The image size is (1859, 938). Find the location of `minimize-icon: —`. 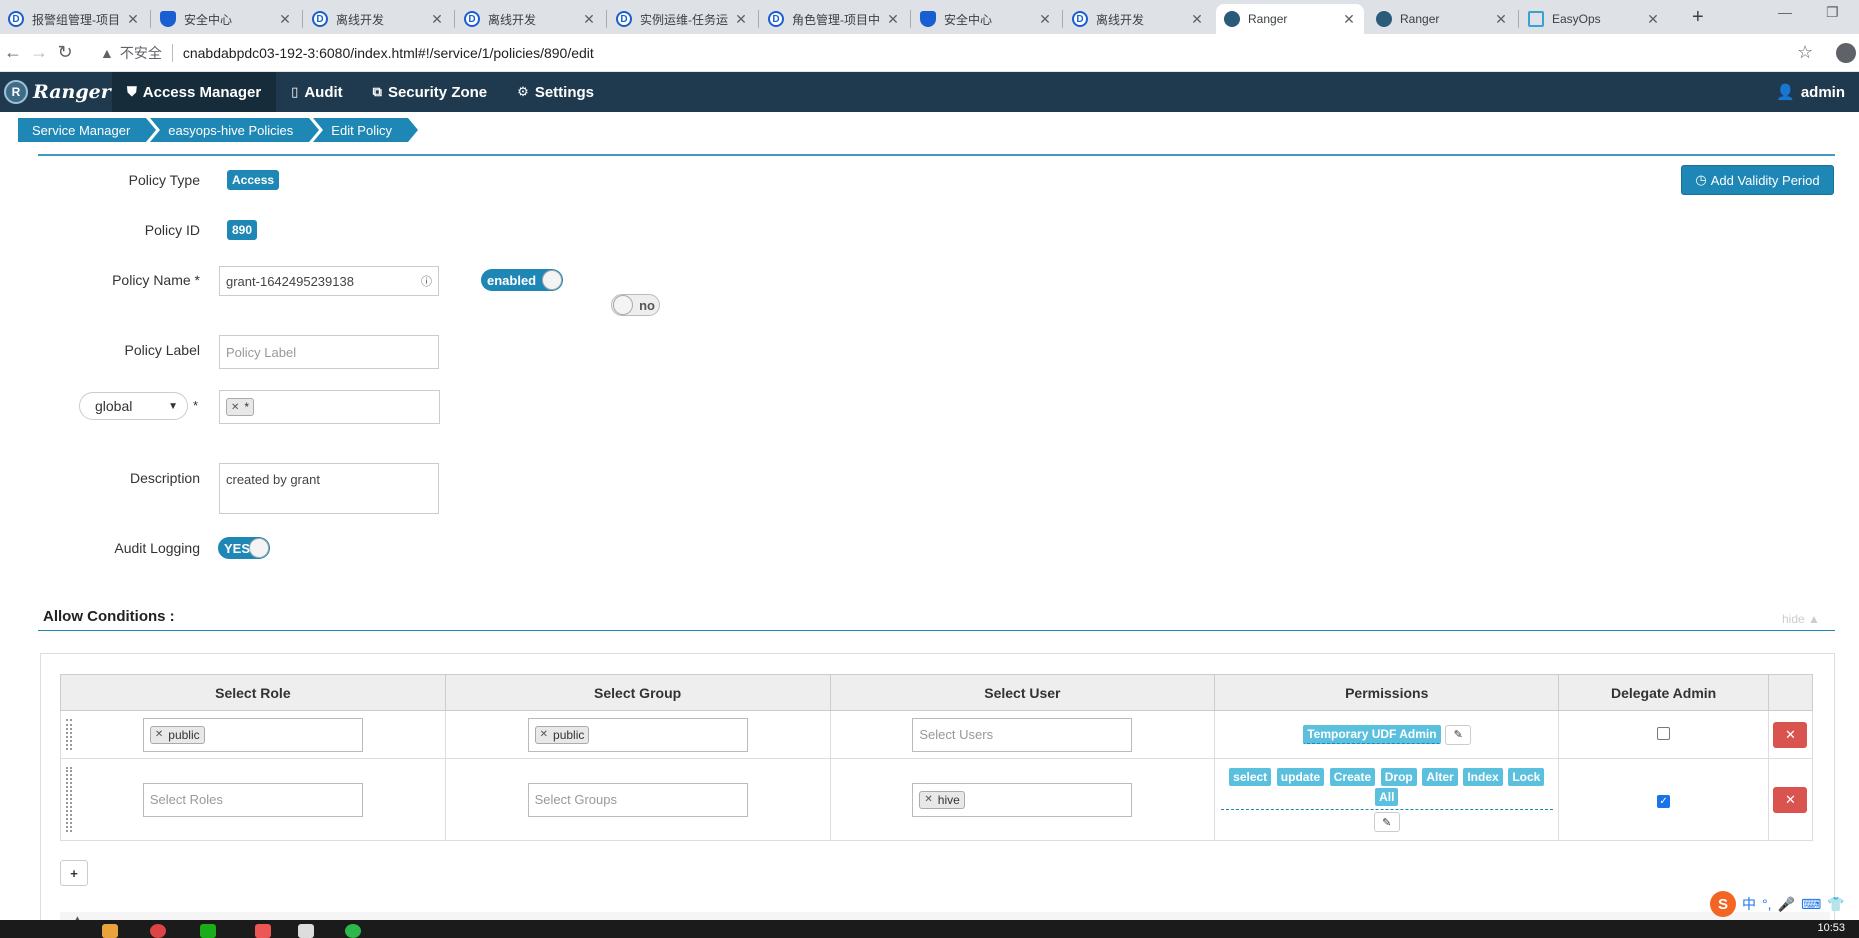

minimize-icon: — is located at coordinates (1785, 12).